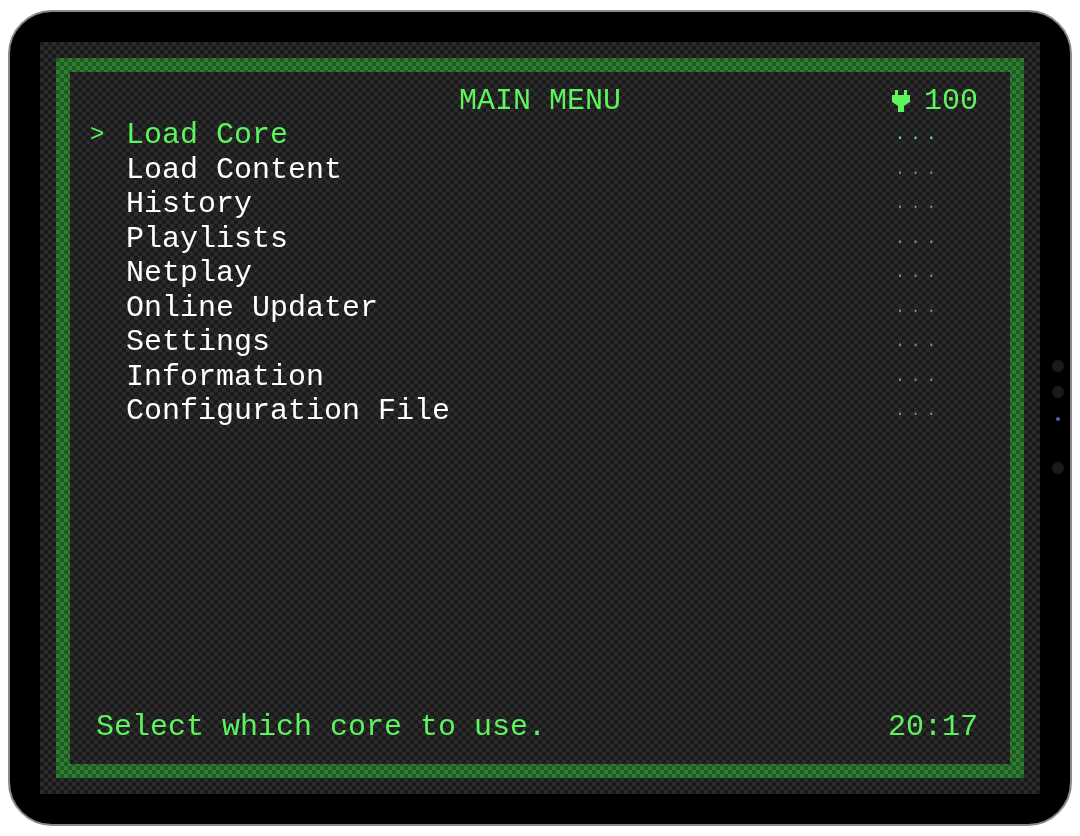 The image size is (1080, 836). Describe the element at coordinates (198, 342) in the screenshot. I see `menu-item: Settings` at that location.